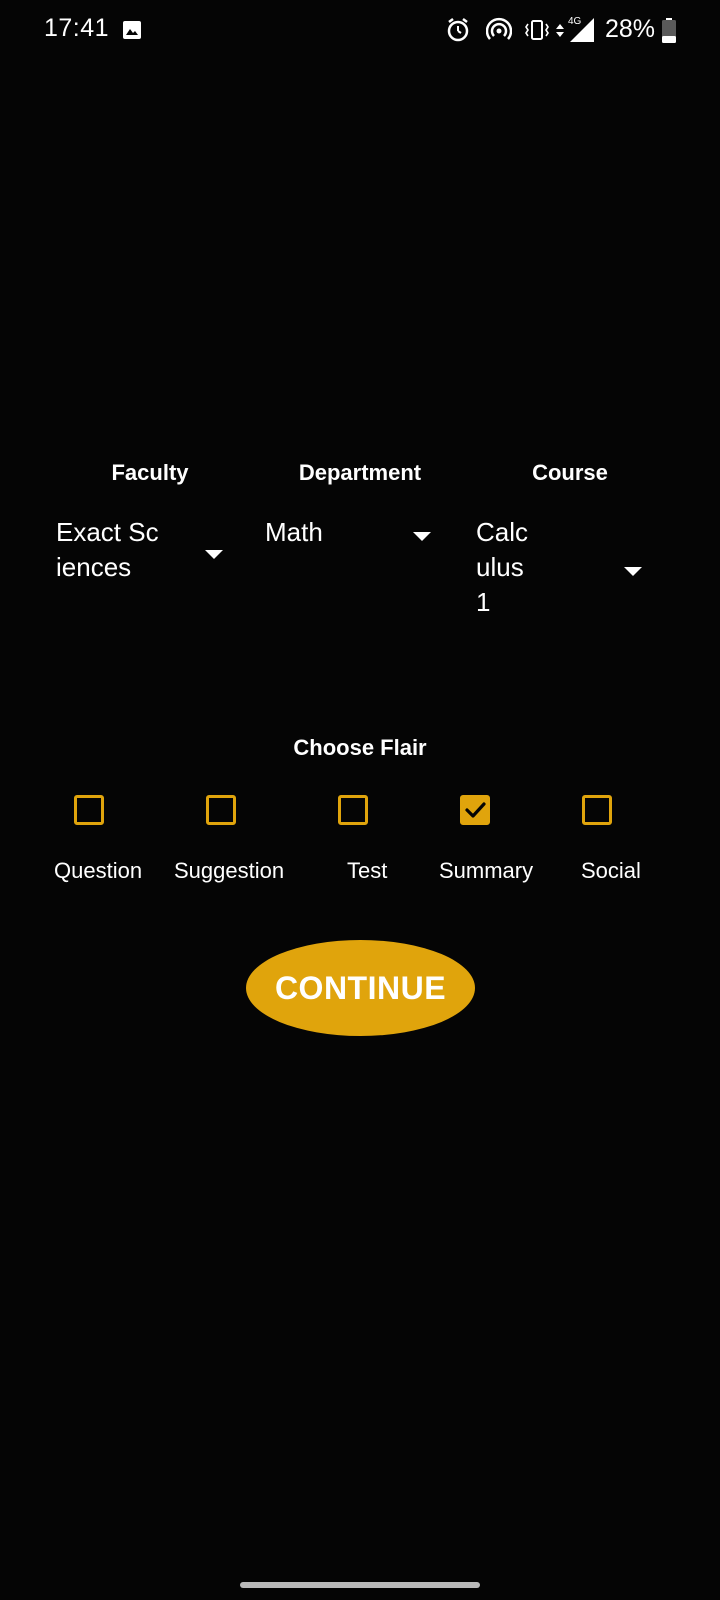 This screenshot has height=1600, width=720. What do you see at coordinates (294, 532) in the screenshot?
I see `department-value: Math` at bounding box center [294, 532].